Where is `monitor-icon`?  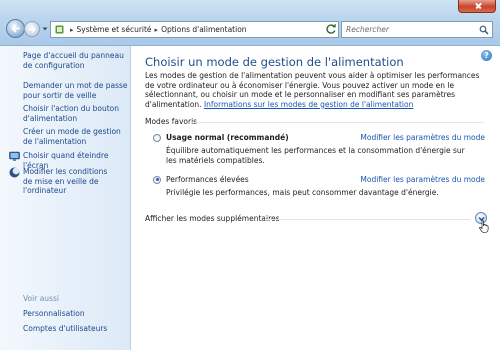
monitor-icon is located at coordinates (14, 156).